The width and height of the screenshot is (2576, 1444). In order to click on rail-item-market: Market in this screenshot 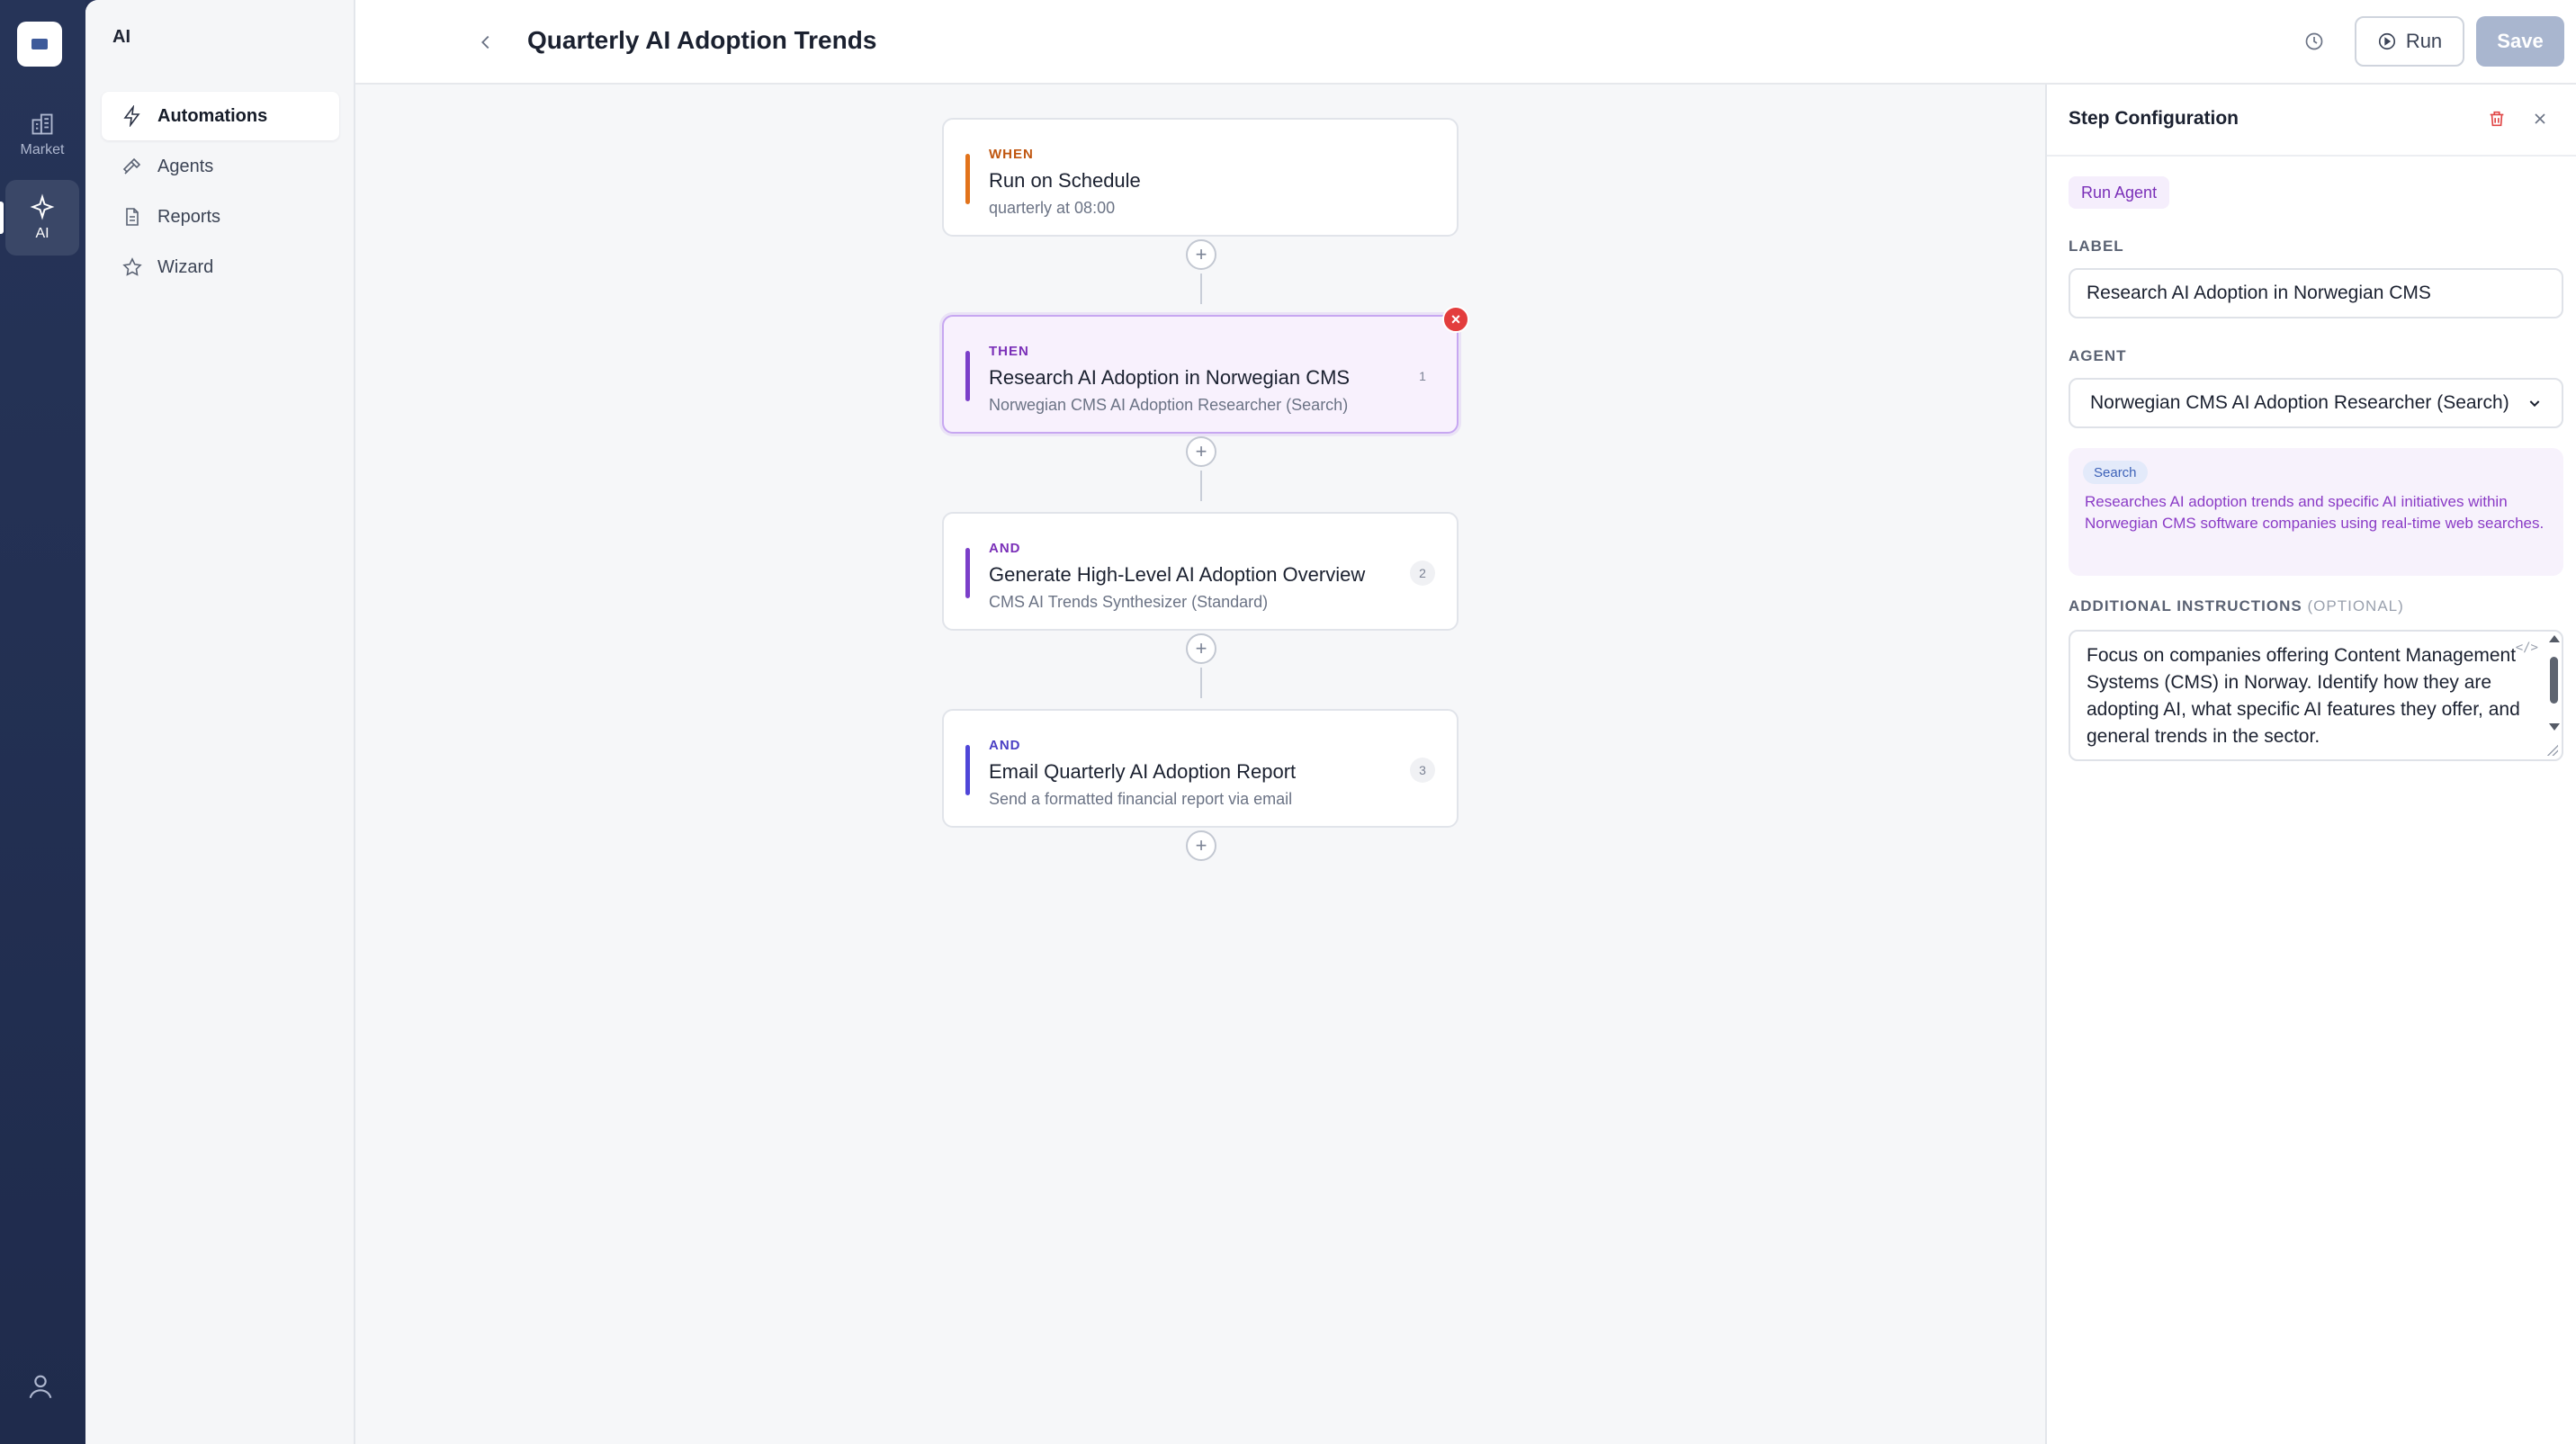, I will do `click(42, 135)`.